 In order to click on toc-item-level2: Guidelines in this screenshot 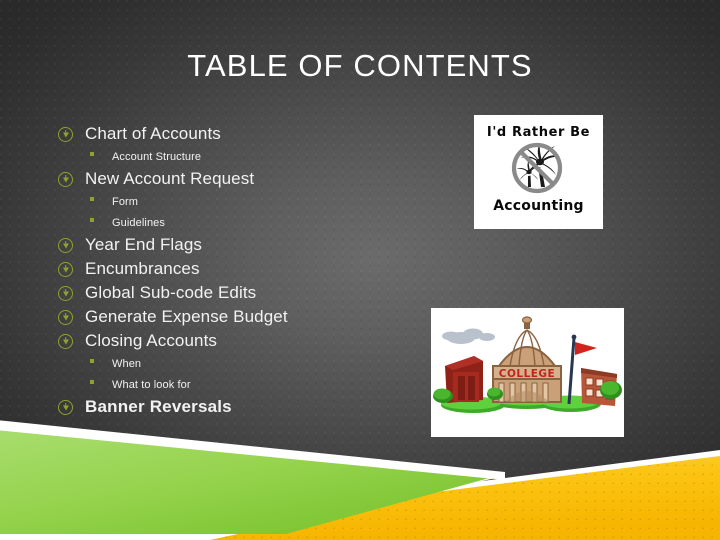, I will do `click(258, 224)`.